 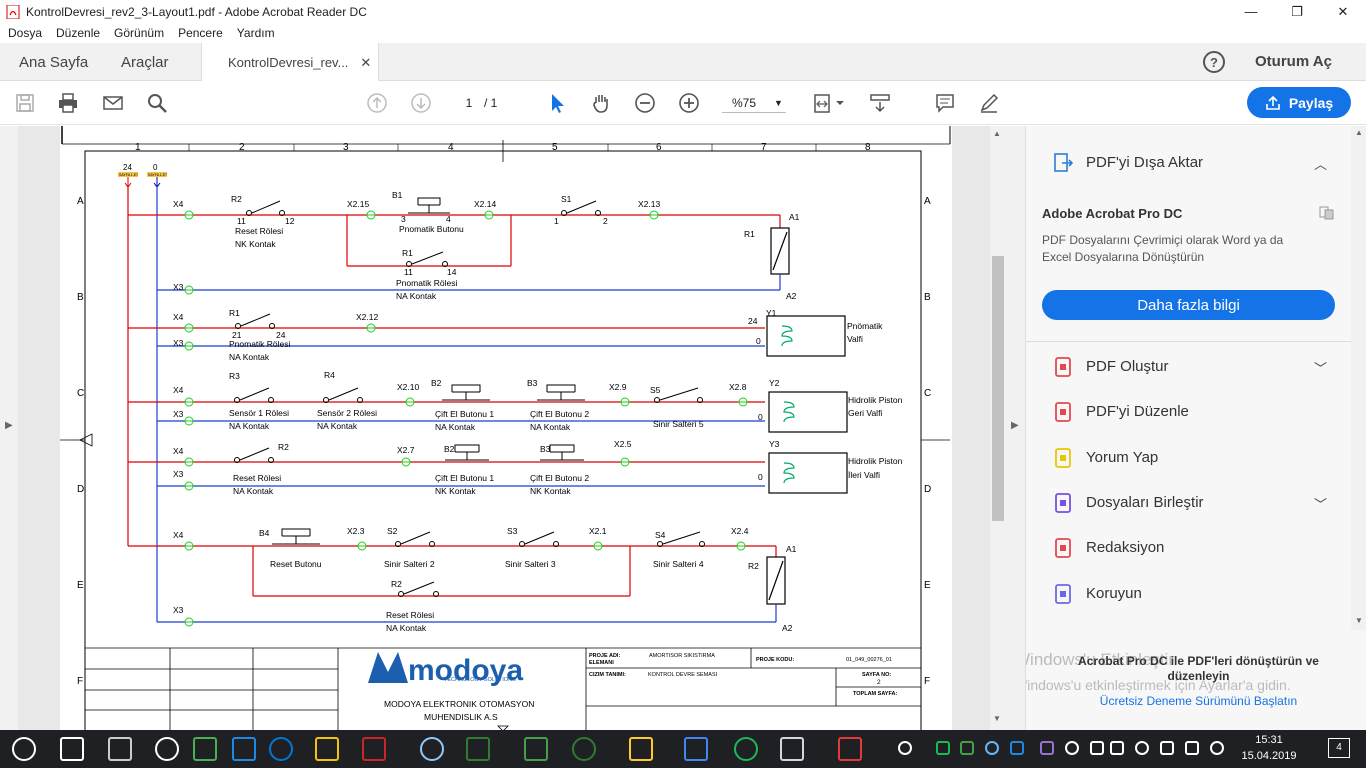 What do you see at coordinates (998, 388) in the screenshot?
I see `scrollbar-thumb` at bounding box center [998, 388].